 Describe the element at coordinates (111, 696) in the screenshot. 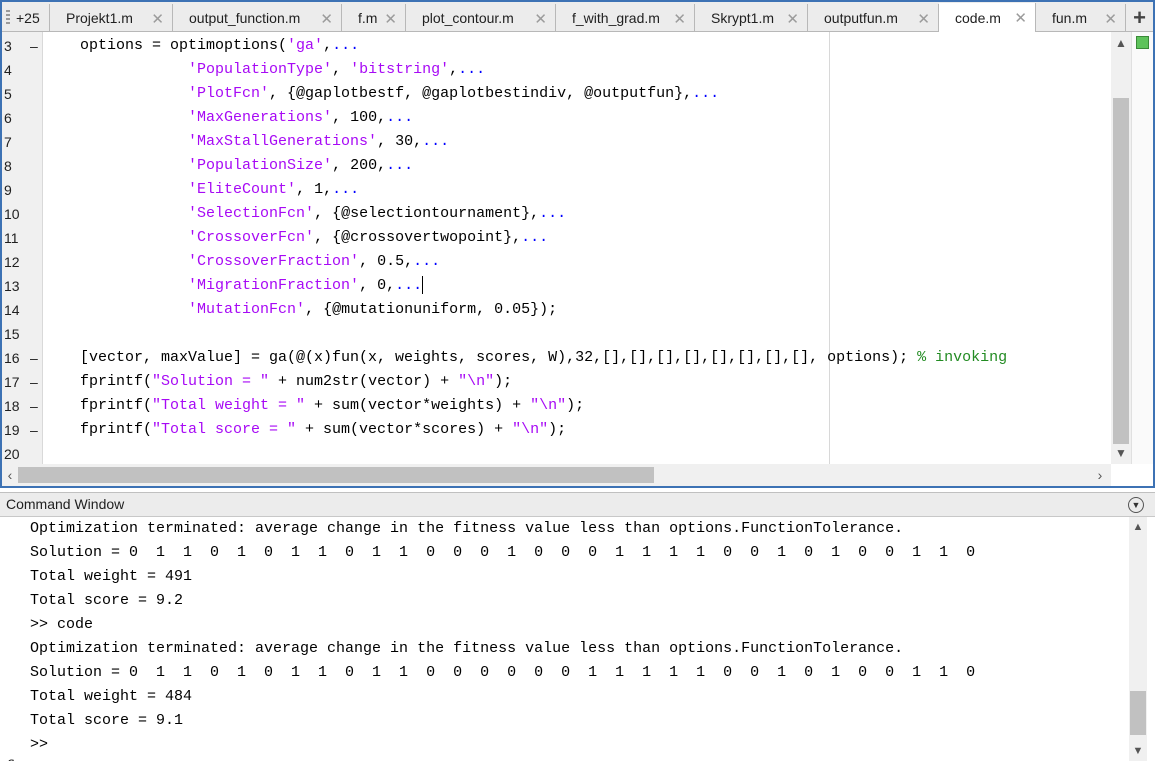

I see `command-output-line: Total weight = 484` at that location.